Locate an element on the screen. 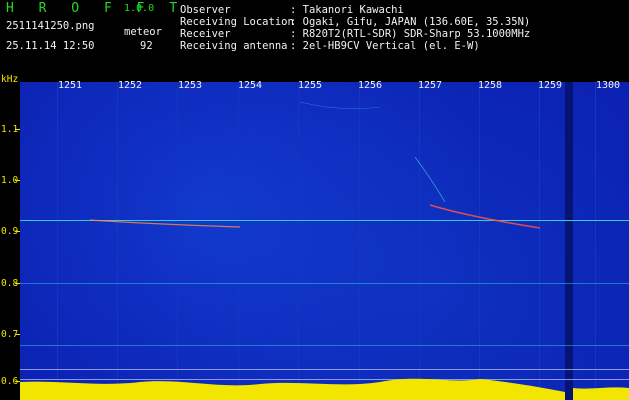  image-filename: 2511141250.png is located at coordinates (50, 26).